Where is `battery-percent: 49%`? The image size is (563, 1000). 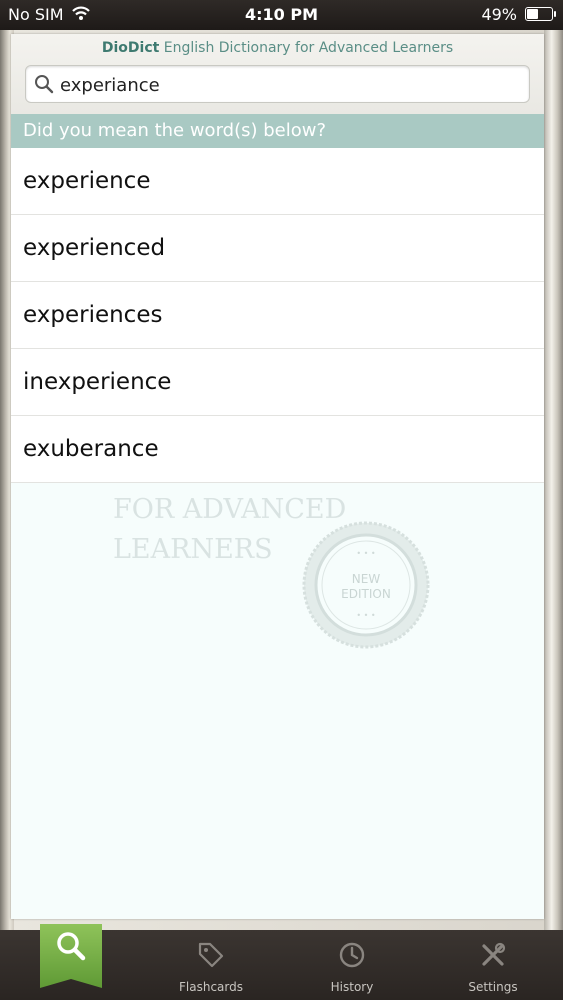 battery-percent: 49% is located at coordinates (499, 14).